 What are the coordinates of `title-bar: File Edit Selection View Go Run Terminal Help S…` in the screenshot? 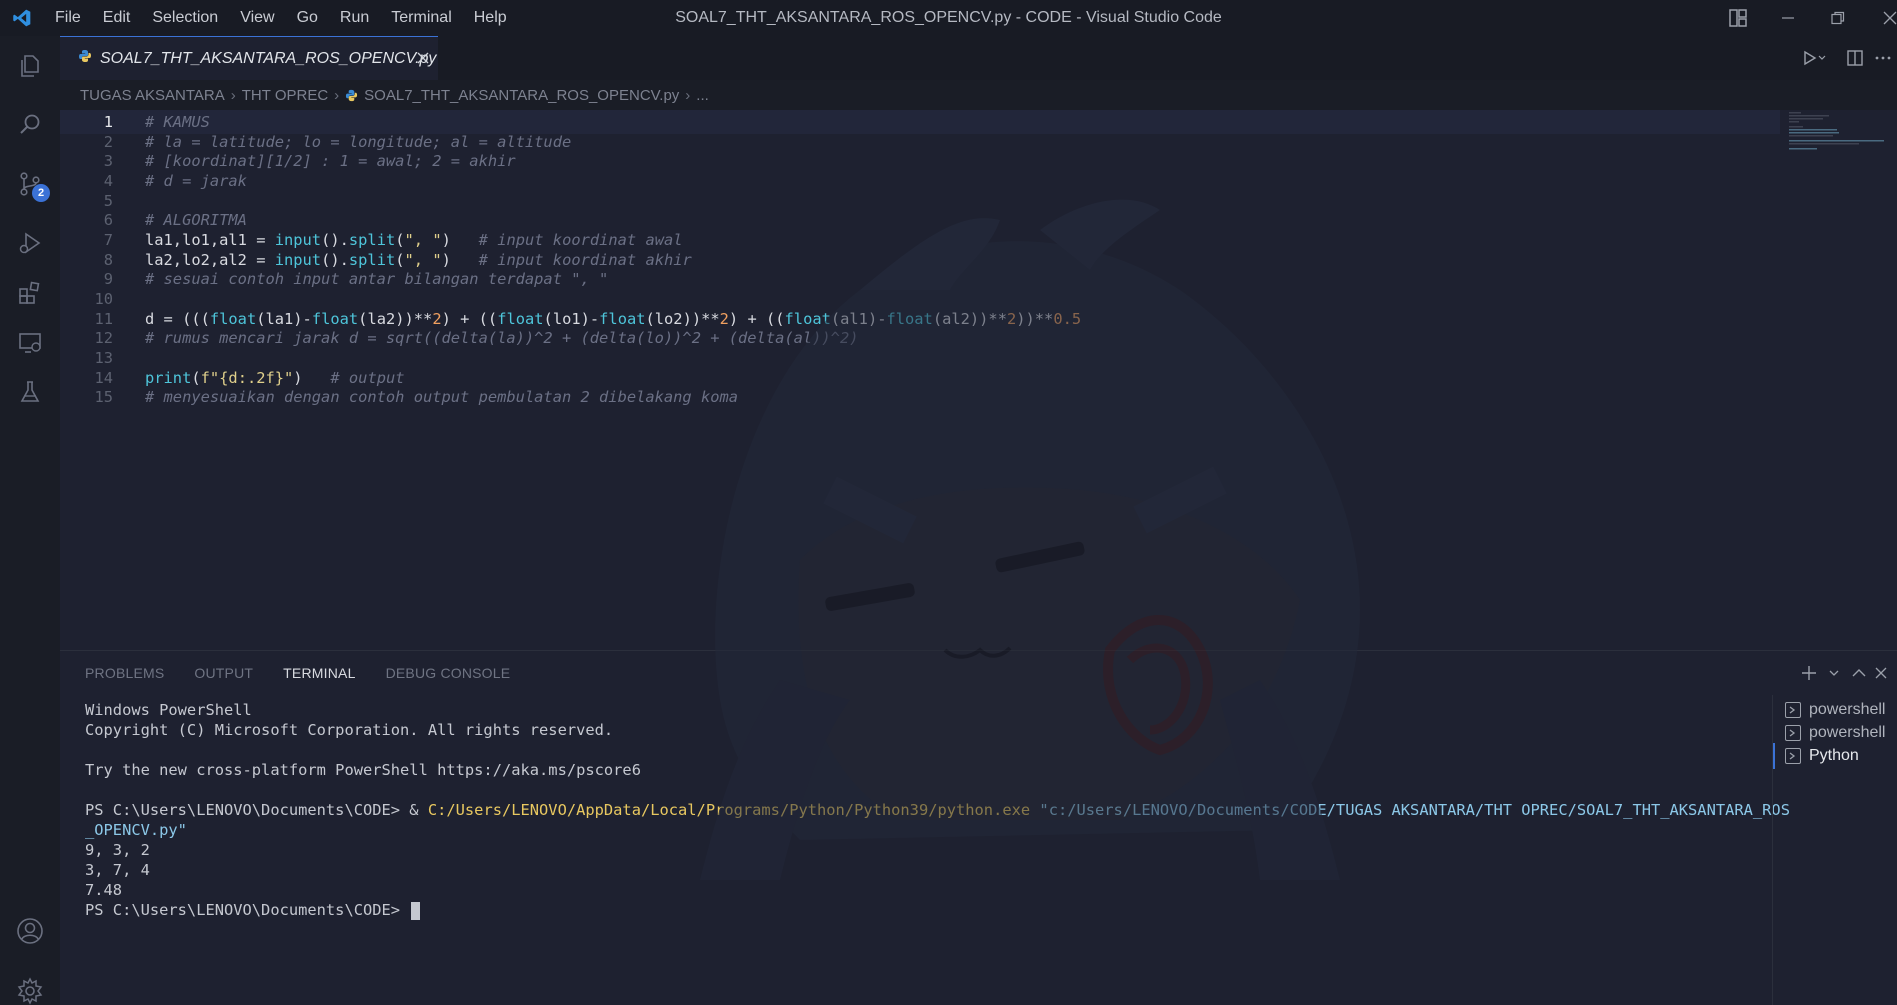 It's located at (948, 18).